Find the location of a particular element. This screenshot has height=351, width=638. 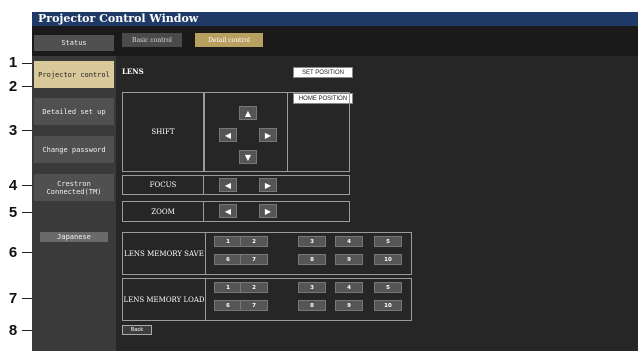

shift-label: SHIFT is located at coordinates (163, 132).